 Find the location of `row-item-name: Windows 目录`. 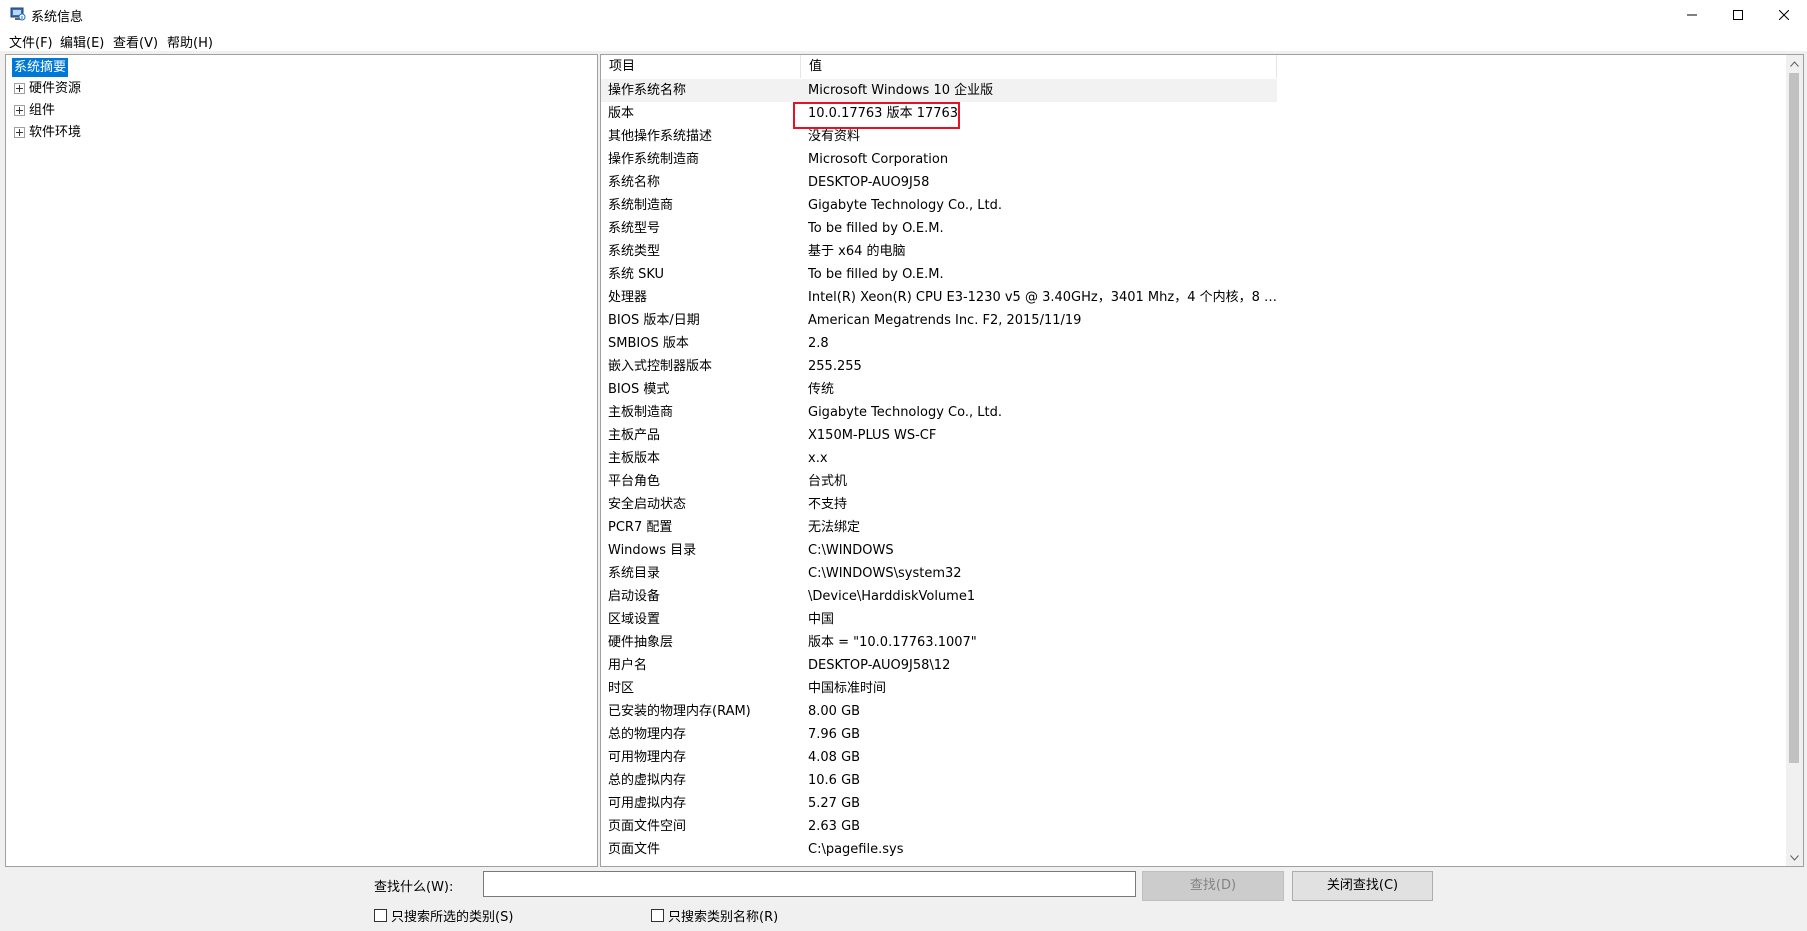

row-item-name: Windows 目录 is located at coordinates (652, 550).